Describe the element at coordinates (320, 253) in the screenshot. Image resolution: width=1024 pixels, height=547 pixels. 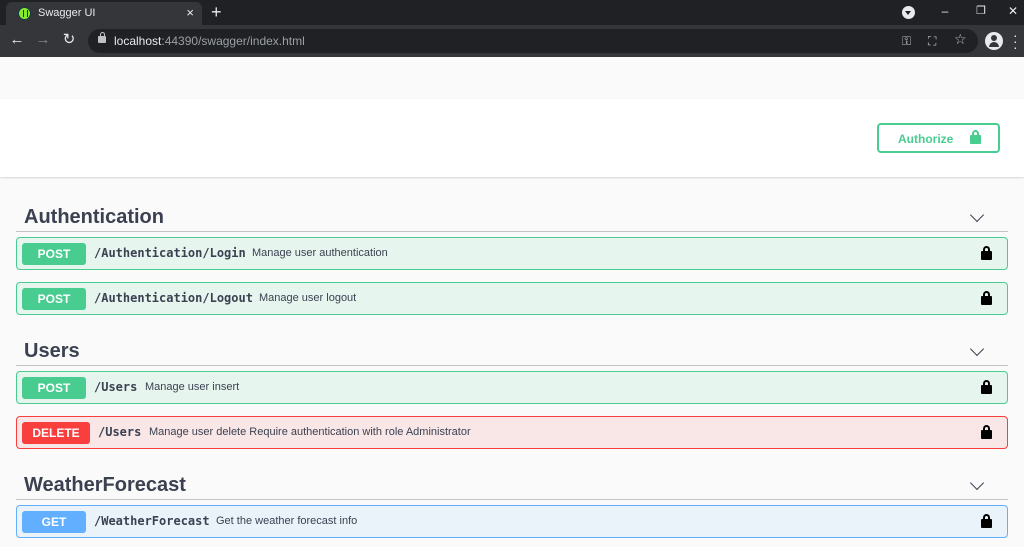
I see `operation-summary: Manage user authentication` at that location.